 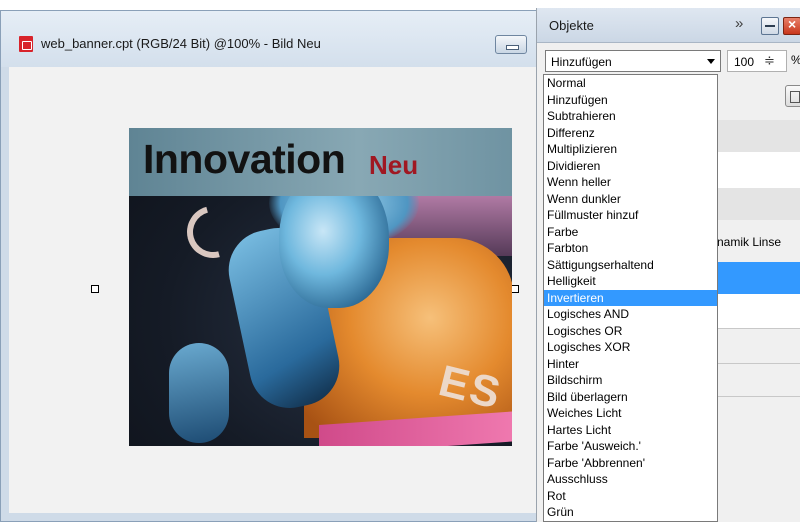 I want to click on blend-mode-option: Invertieren, so click(x=630, y=297).